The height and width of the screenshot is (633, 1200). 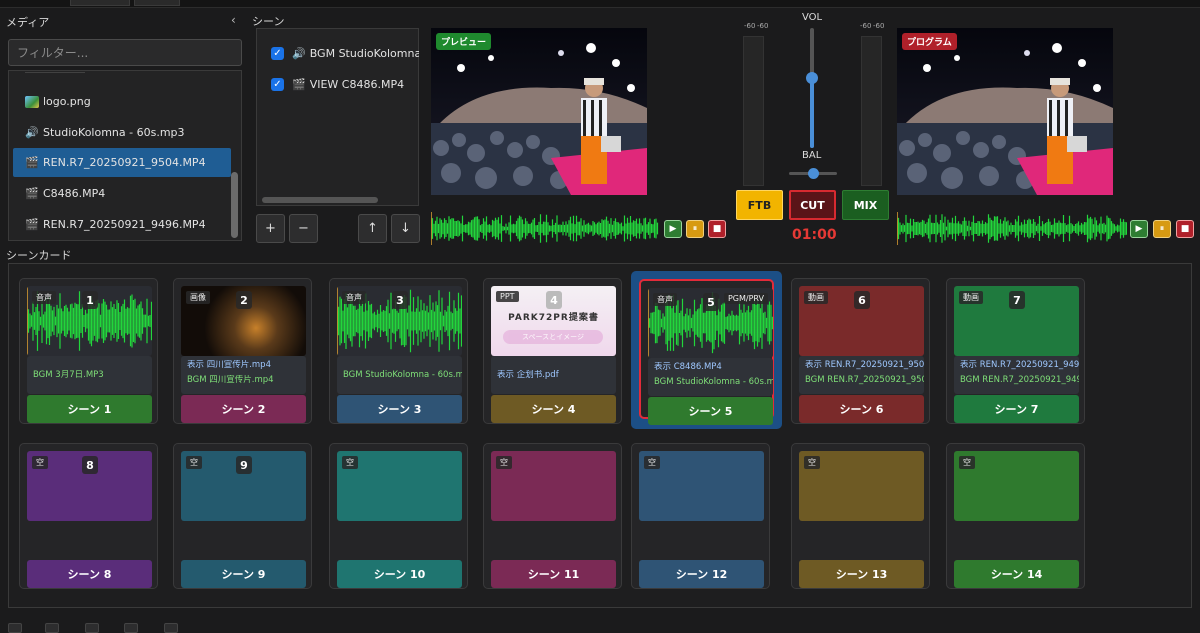 What do you see at coordinates (861, 574) in the screenshot?
I see `scene-card-button: シーン 13` at bounding box center [861, 574].